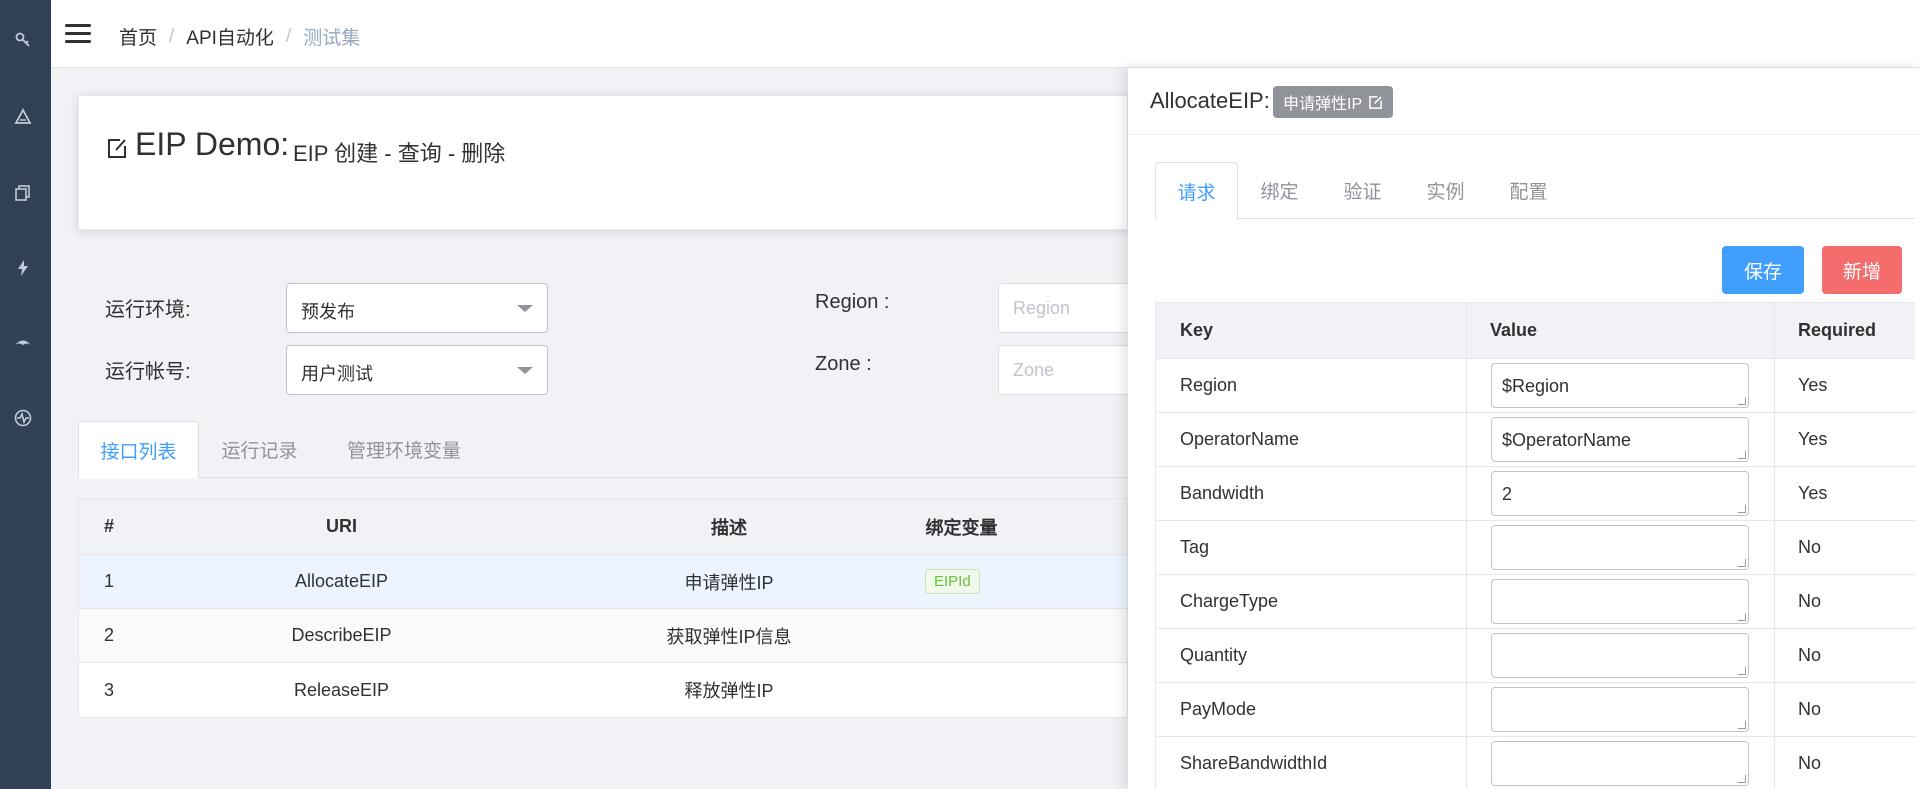  I want to click on param-row: Region $Region Yes, so click(1535, 386).